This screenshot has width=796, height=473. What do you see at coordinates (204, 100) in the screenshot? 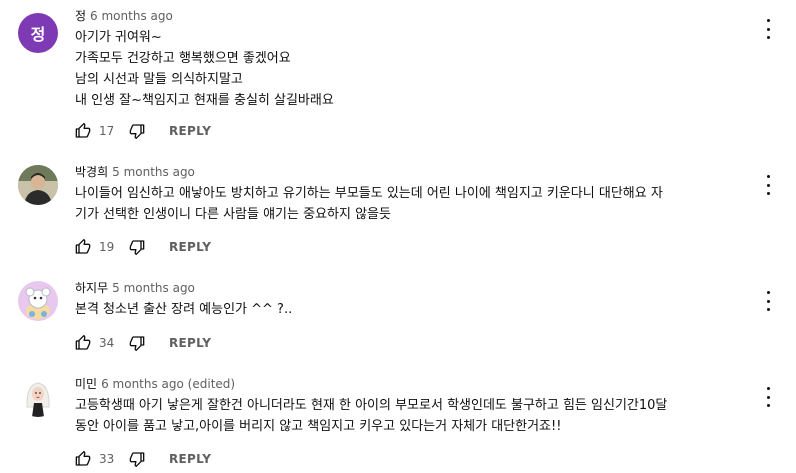
I see `comment-line: 내 인생 잘~책임지고 현재를 충실히 살길바래요` at bounding box center [204, 100].